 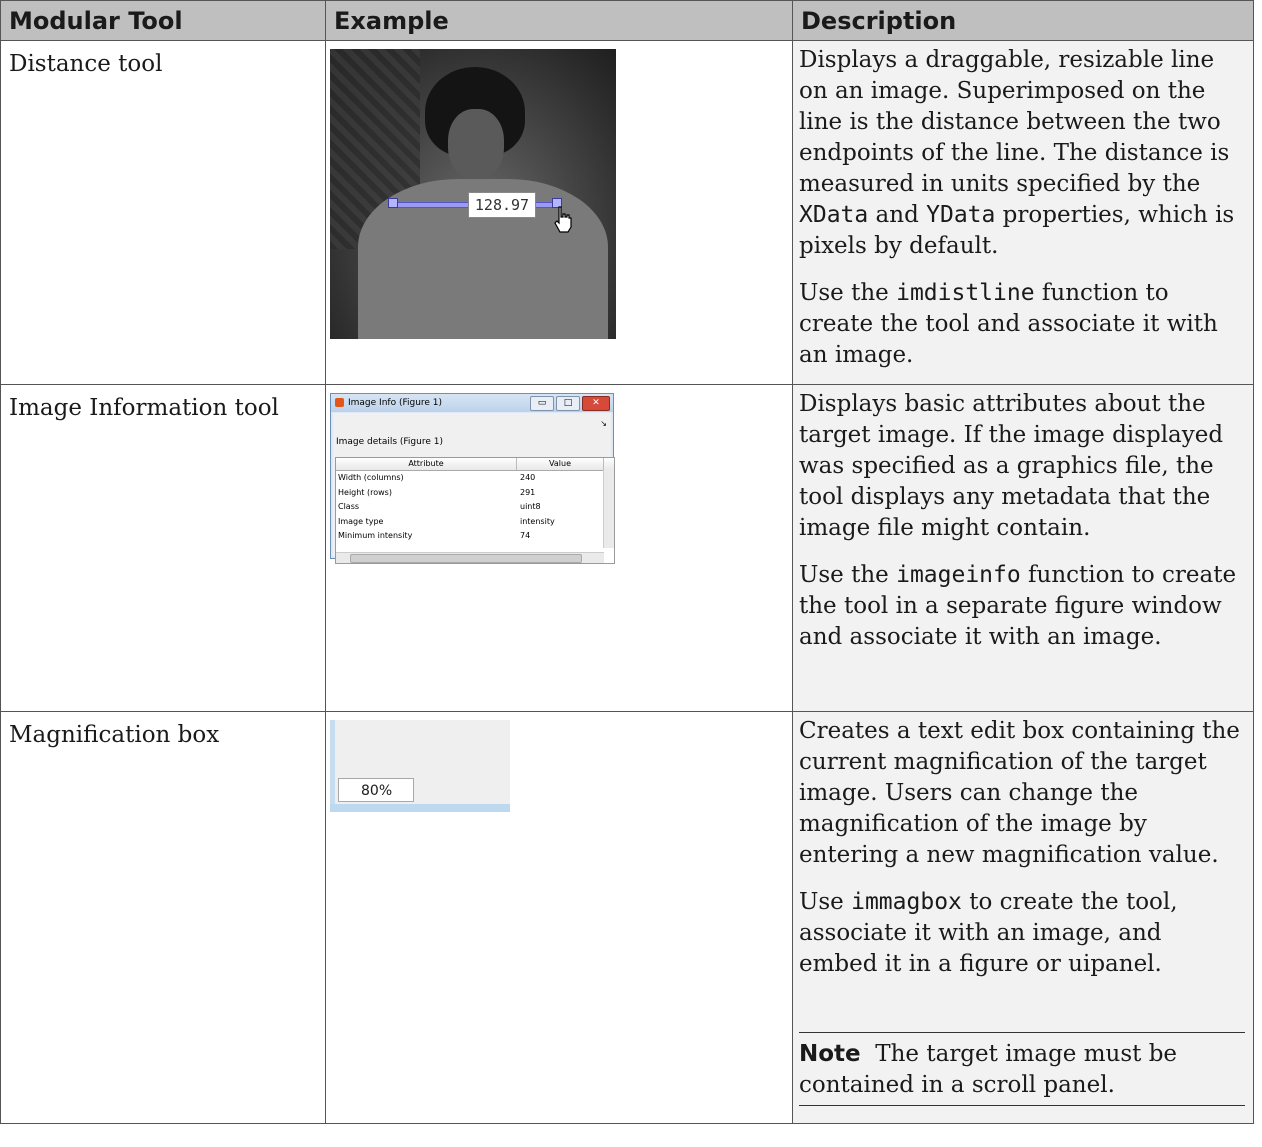 What do you see at coordinates (437, 492) in the screenshot?
I see `grid-row: Height (rows) 291` at bounding box center [437, 492].